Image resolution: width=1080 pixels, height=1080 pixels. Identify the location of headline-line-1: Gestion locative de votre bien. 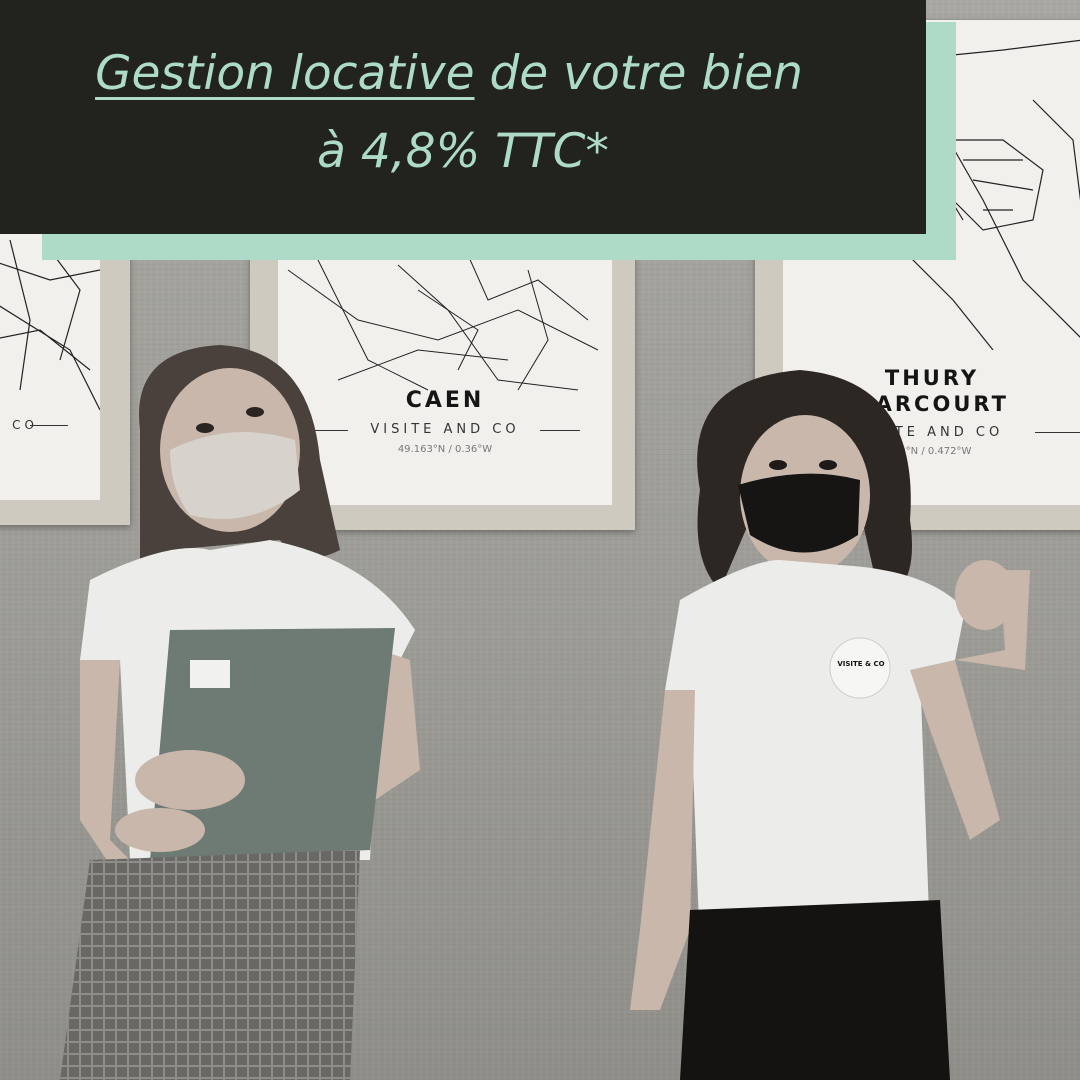
(456, 73).